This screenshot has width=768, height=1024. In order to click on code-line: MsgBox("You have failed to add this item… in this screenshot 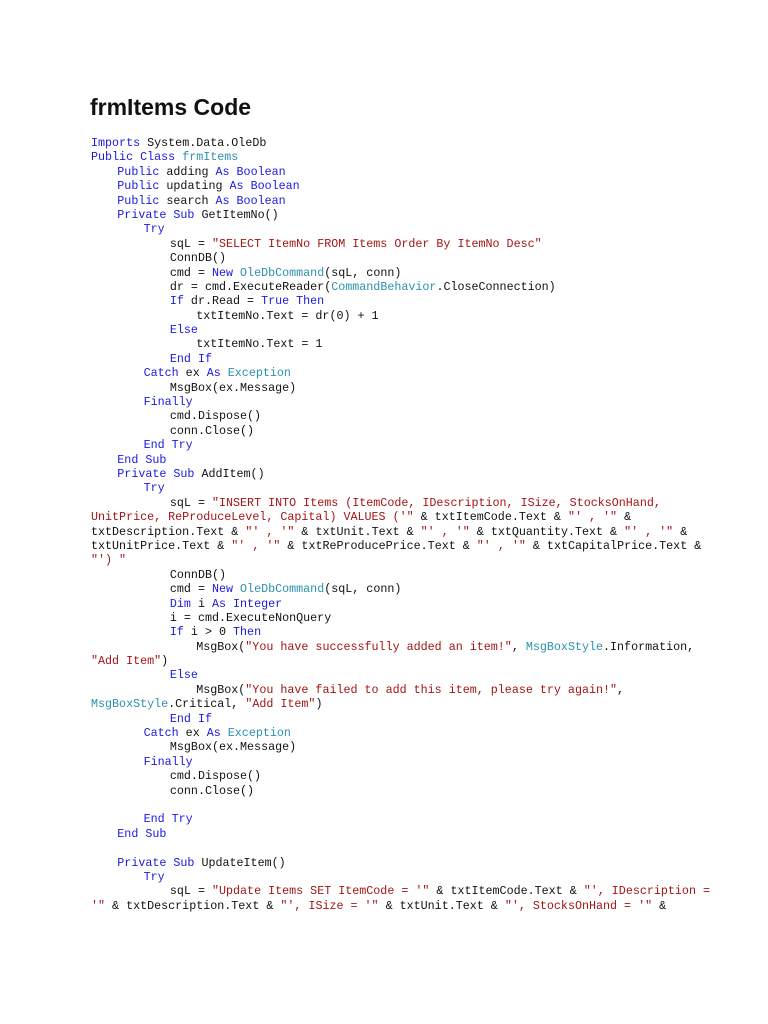, I will do `click(391, 690)`.